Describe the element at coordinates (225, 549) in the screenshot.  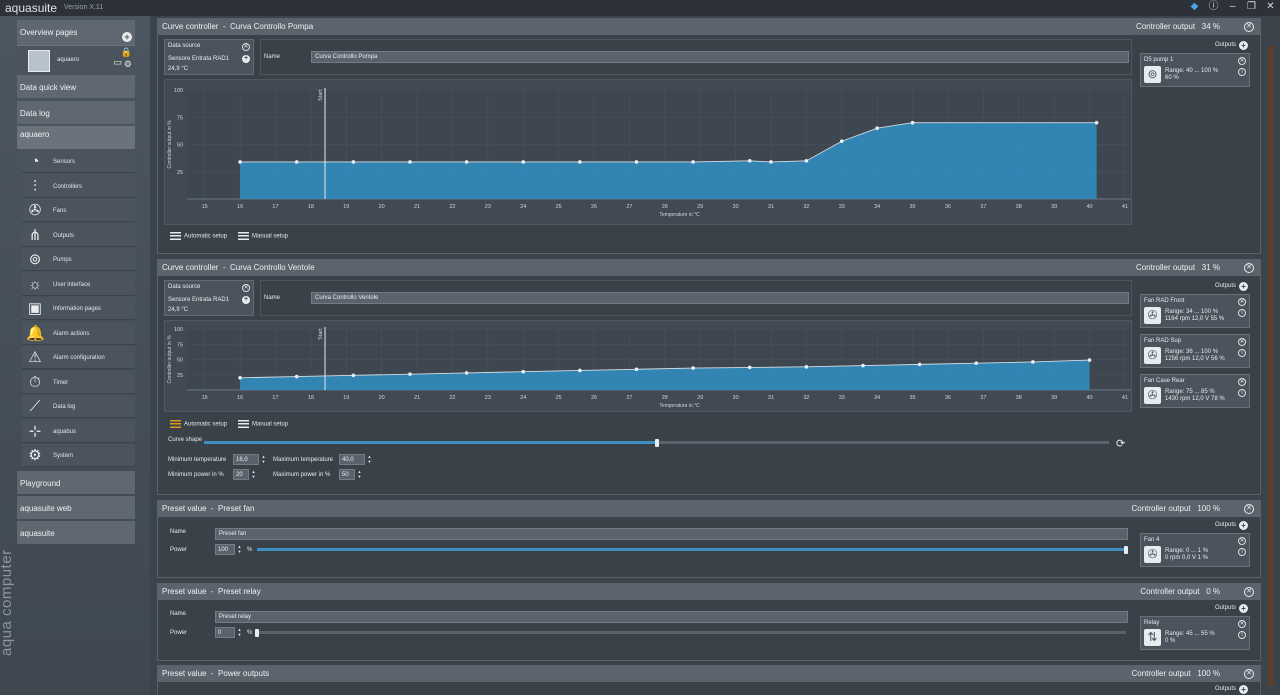
I see `power-input: 100` at that location.